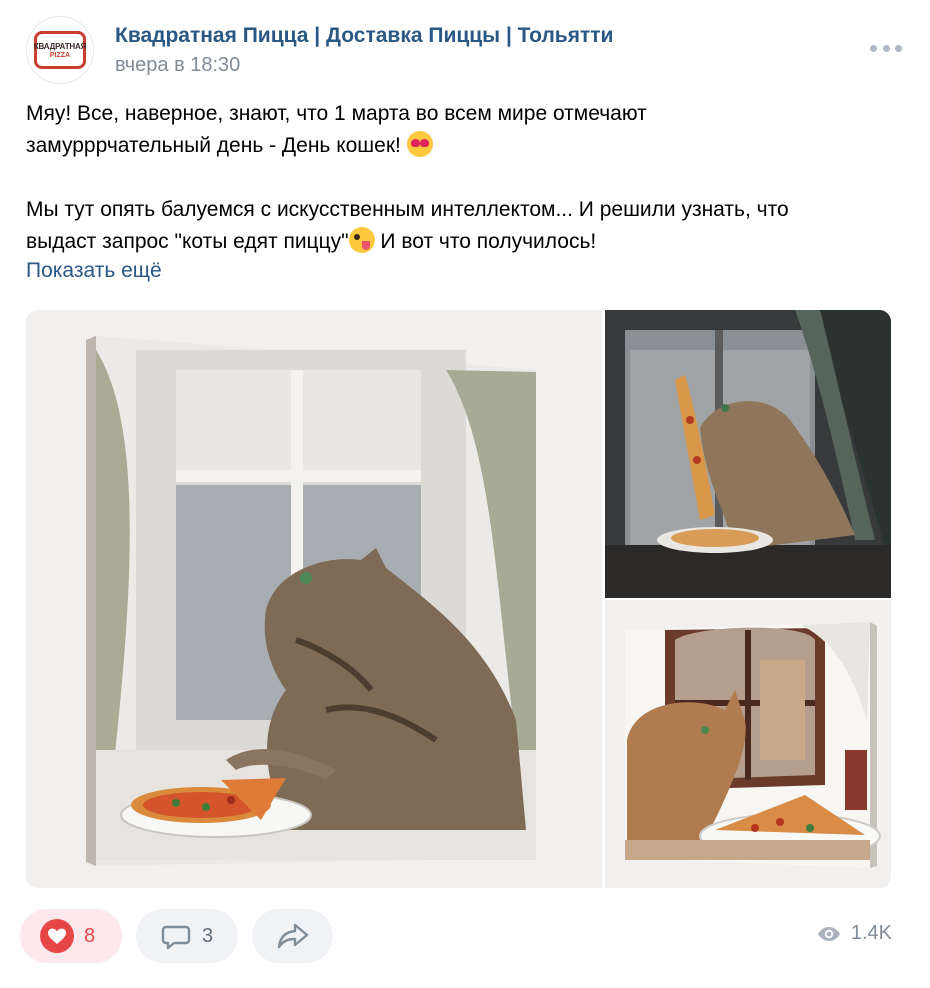 The width and height of the screenshot is (930, 988). What do you see at coordinates (90, 935) in the screenshot?
I see `likes-count: 8` at bounding box center [90, 935].